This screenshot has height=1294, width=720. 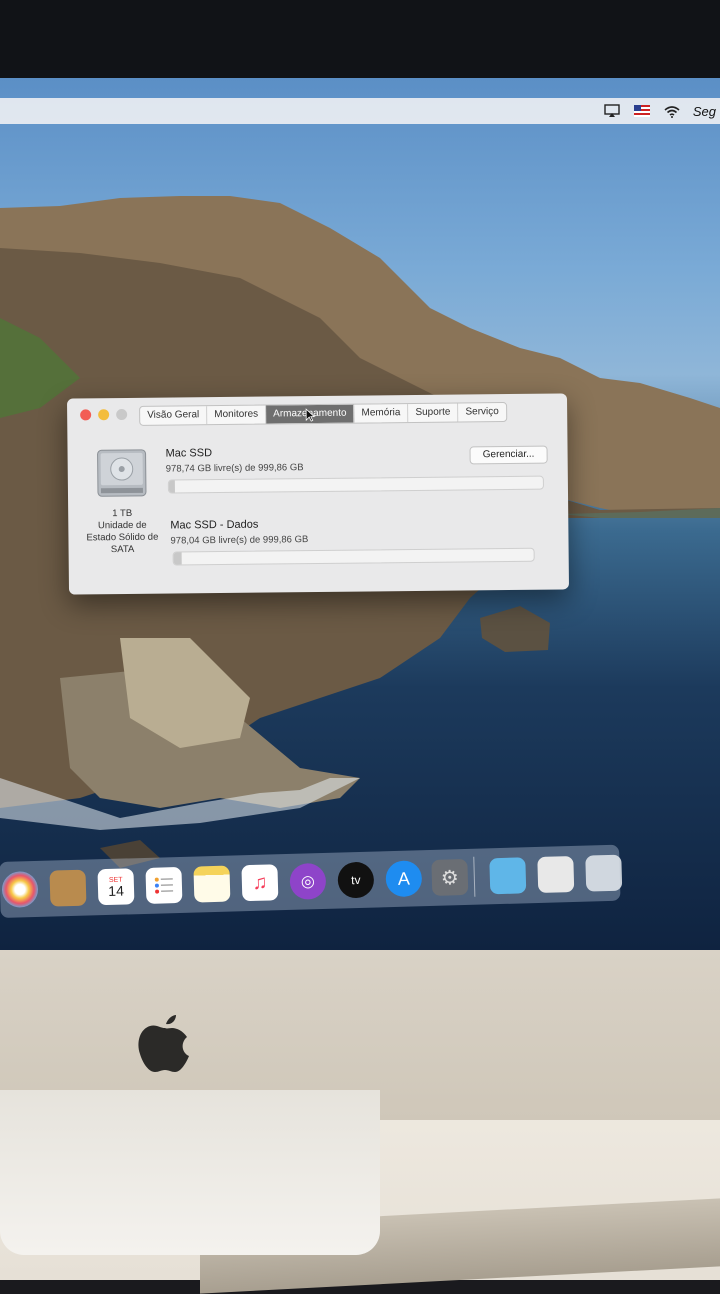 What do you see at coordinates (174, 415) in the screenshot?
I see `tab-visao-geral: Visão Geral` at bounding box center [174, 415].